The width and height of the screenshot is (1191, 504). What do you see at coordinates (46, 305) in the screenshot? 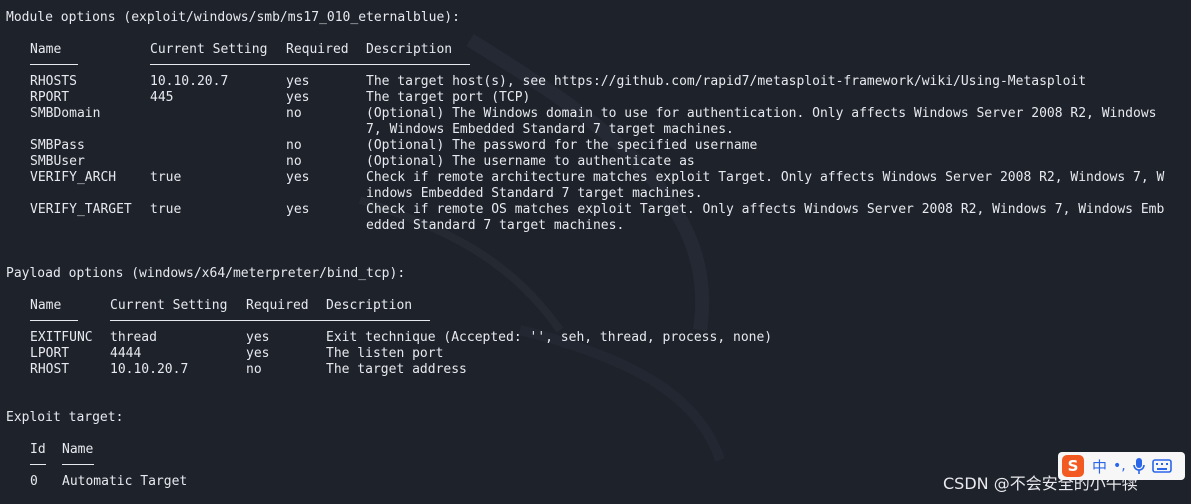
I see `payload-table-header: Name` at bounding box center [46, 305].